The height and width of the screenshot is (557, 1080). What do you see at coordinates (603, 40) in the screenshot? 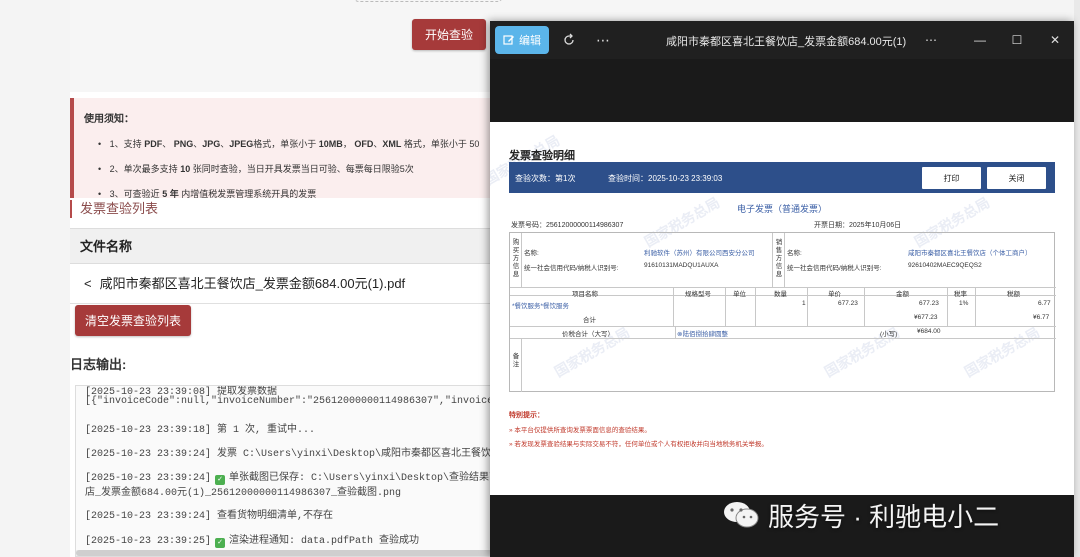
I see `more-options-icon: ⋯` at bounding box center [603, 40].